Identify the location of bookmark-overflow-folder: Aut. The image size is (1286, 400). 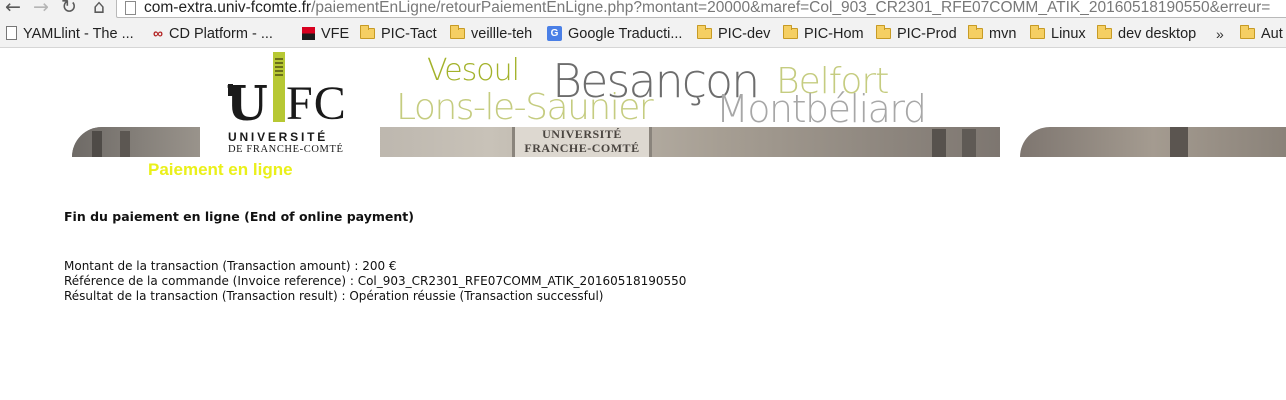
(1261, 34).